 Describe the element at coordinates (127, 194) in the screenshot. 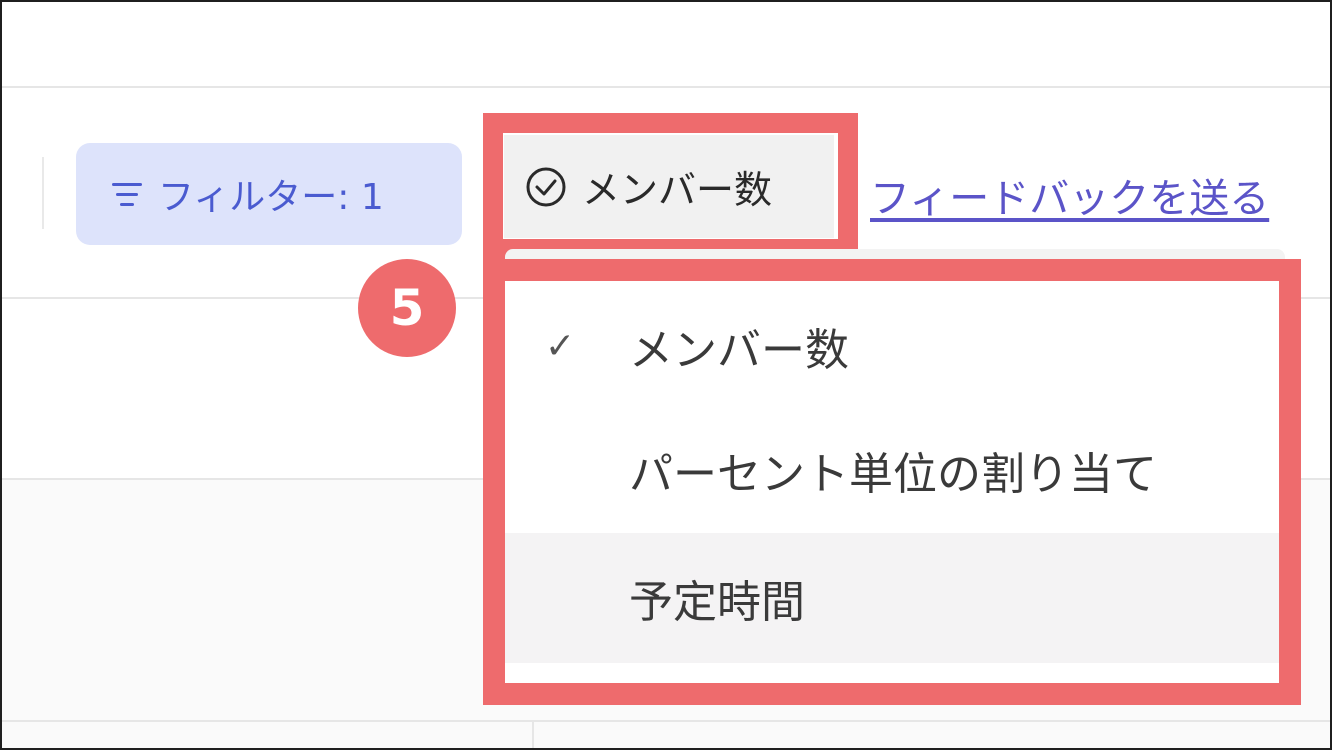

I see `filter-icon` at that location.